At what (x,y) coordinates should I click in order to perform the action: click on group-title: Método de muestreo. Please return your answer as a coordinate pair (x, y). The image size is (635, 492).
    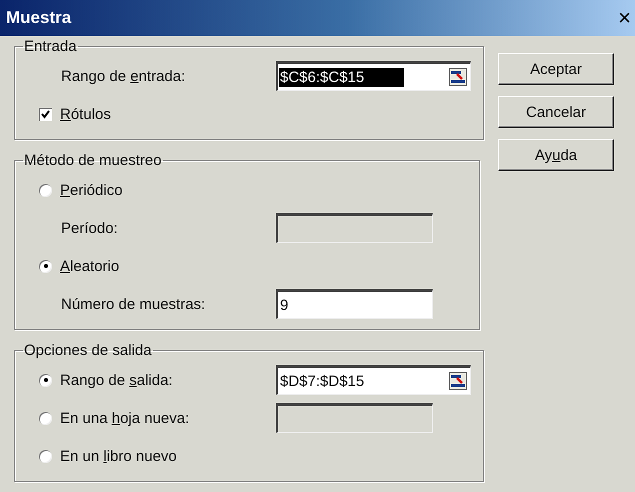
    Looking at the image, I should click on (93, 160).